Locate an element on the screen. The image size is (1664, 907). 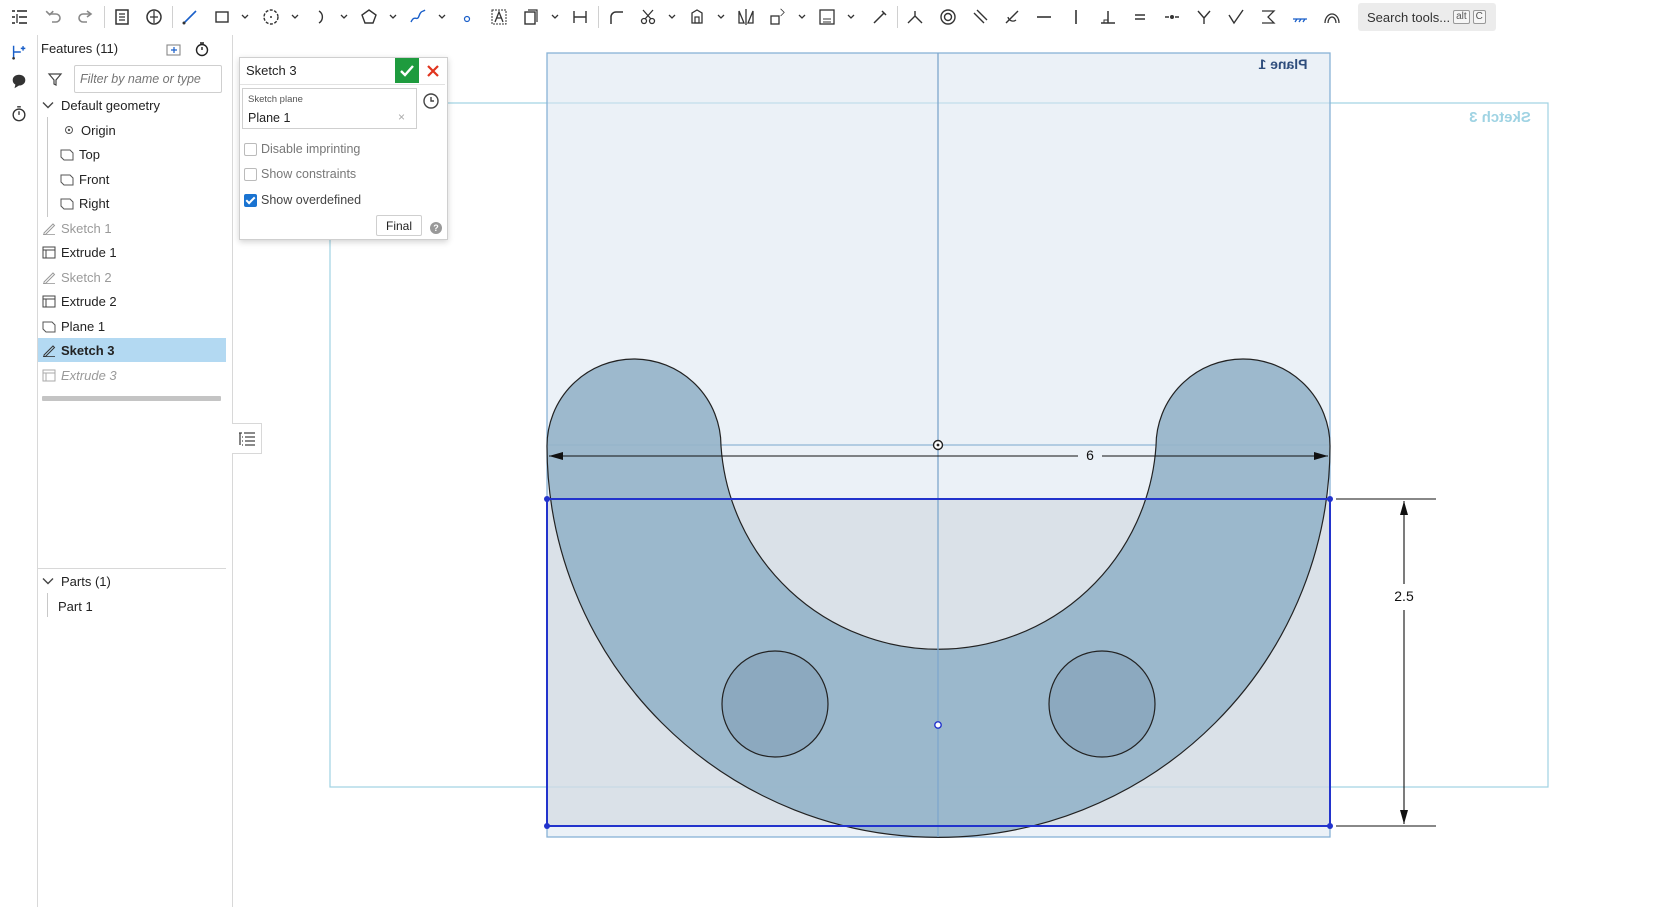
part-item: Part 1 is located at coordinates (152, 606).